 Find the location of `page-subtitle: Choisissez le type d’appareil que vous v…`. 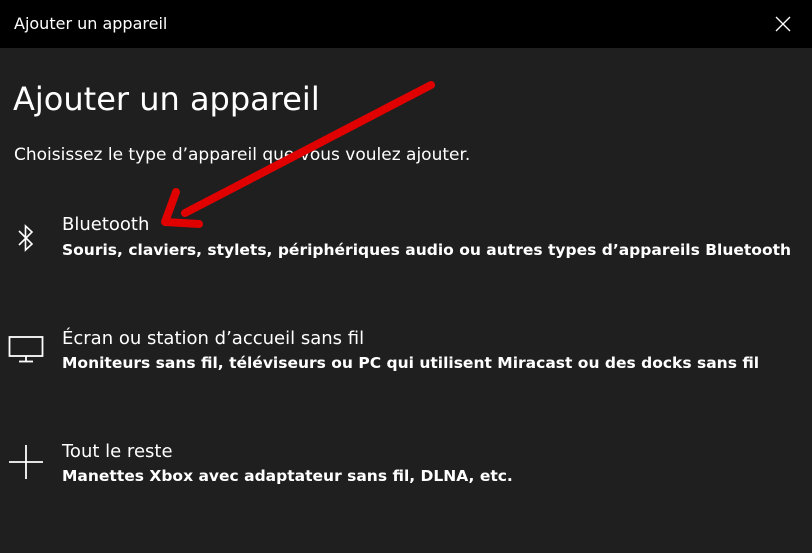

page-subtitle: Choisissez le type d’appareil que vous v… is located at coordinates (242, 155).